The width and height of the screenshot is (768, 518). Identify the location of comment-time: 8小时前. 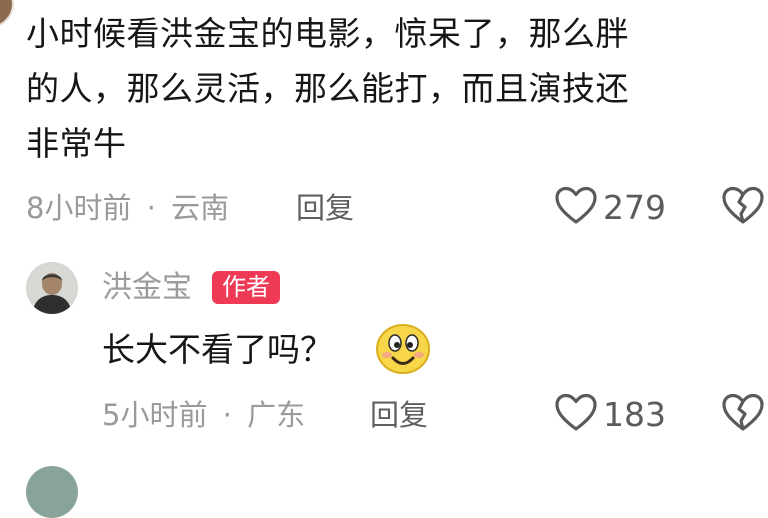
(79, 208).